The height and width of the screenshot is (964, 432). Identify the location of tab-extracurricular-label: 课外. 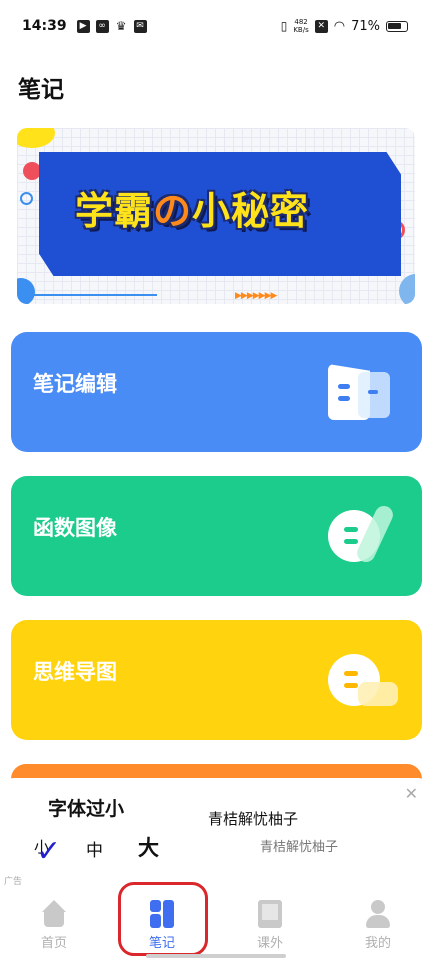
(269, 943).